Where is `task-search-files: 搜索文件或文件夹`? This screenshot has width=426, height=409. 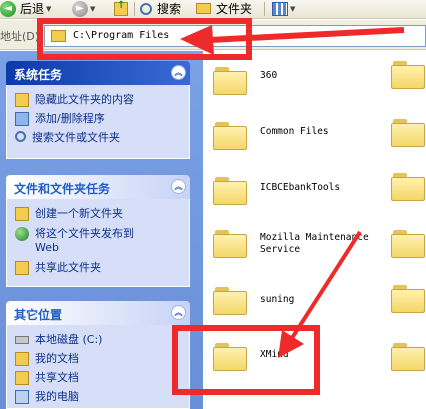
task-search-files: 搜索文件或文件夹 is located at coordinates (67, 139).